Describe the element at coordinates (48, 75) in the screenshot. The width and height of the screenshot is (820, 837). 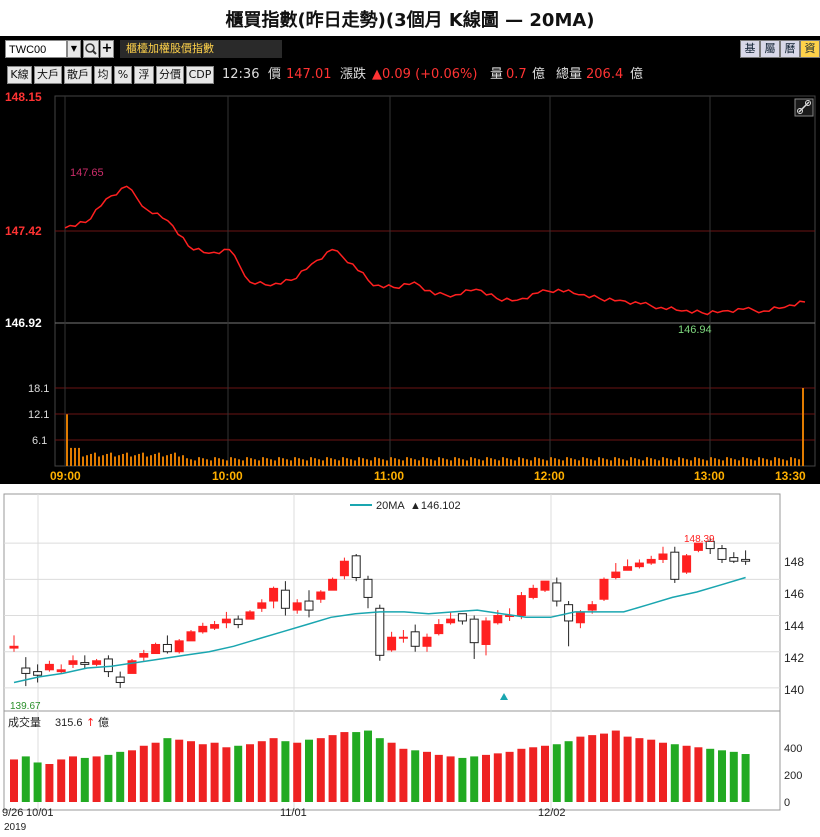
I see `big-holder-button: 大戶` at that location.